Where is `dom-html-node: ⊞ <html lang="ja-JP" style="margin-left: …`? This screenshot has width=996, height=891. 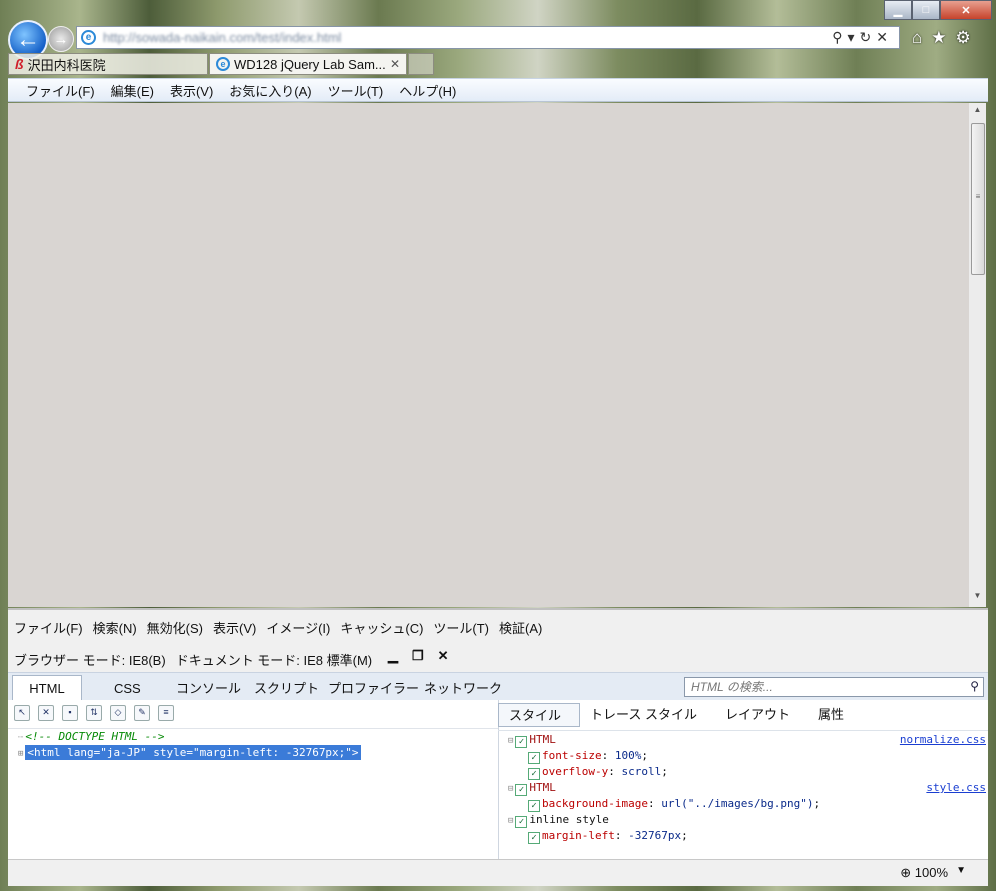 dom-html-node: ⊞ <html lang="ja-JP" style="margin-left: … is located at coordinates (189, 752).